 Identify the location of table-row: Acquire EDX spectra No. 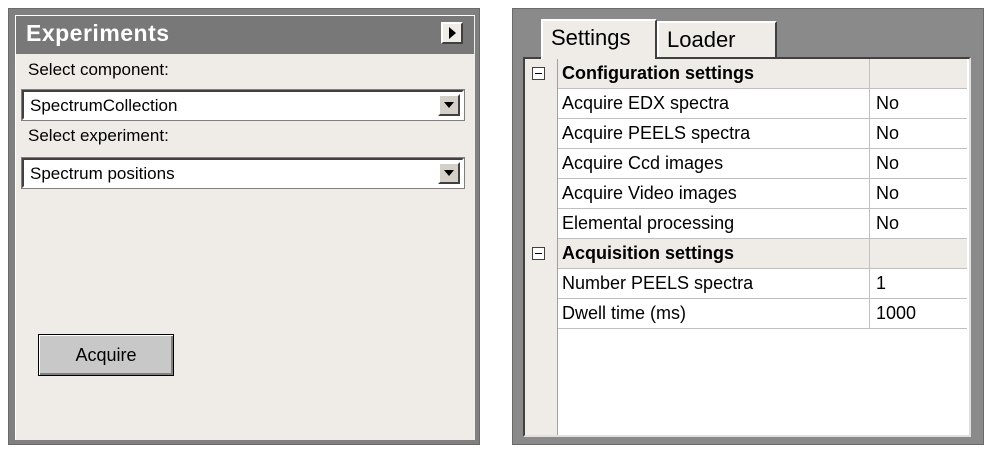
(747, 104).